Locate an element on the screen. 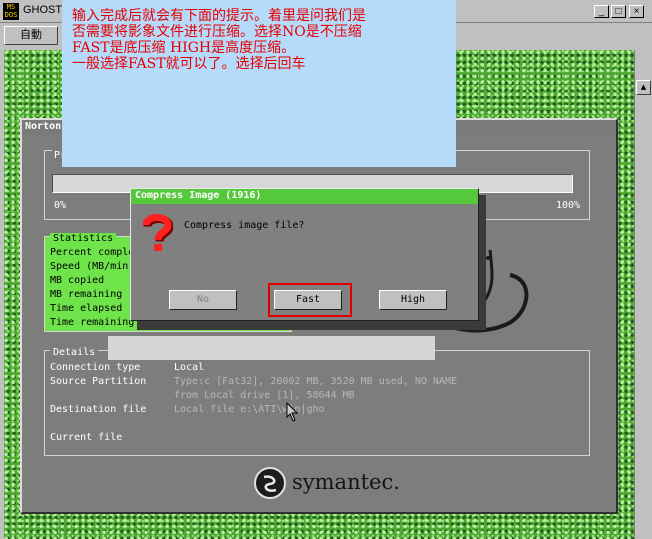  annotation-line-4: 一般选择FAST就可以了。选择后回车 is located at coordinates (189, 64).